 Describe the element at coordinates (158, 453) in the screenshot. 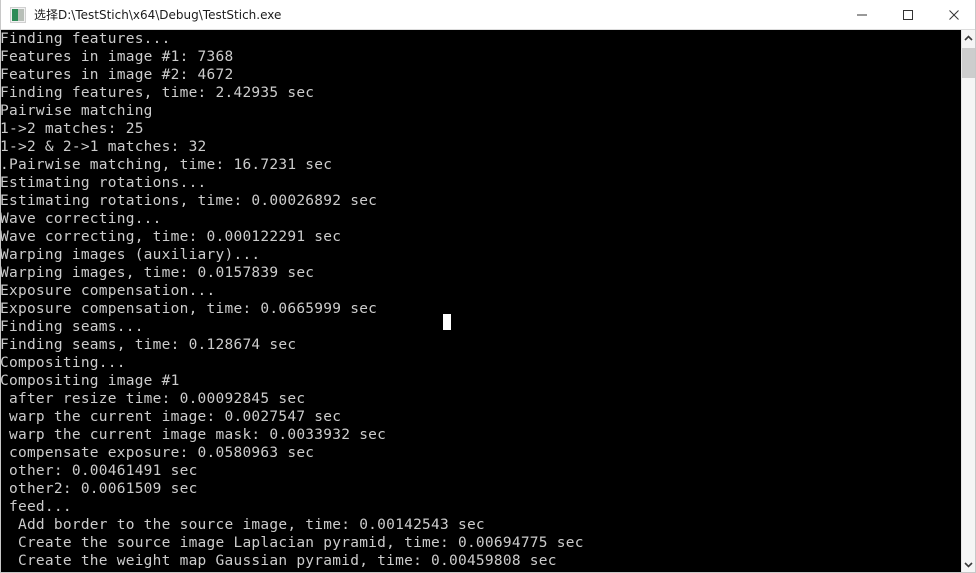

I see `console-line: compensate exposure: 0.0580963 sec` at that location.